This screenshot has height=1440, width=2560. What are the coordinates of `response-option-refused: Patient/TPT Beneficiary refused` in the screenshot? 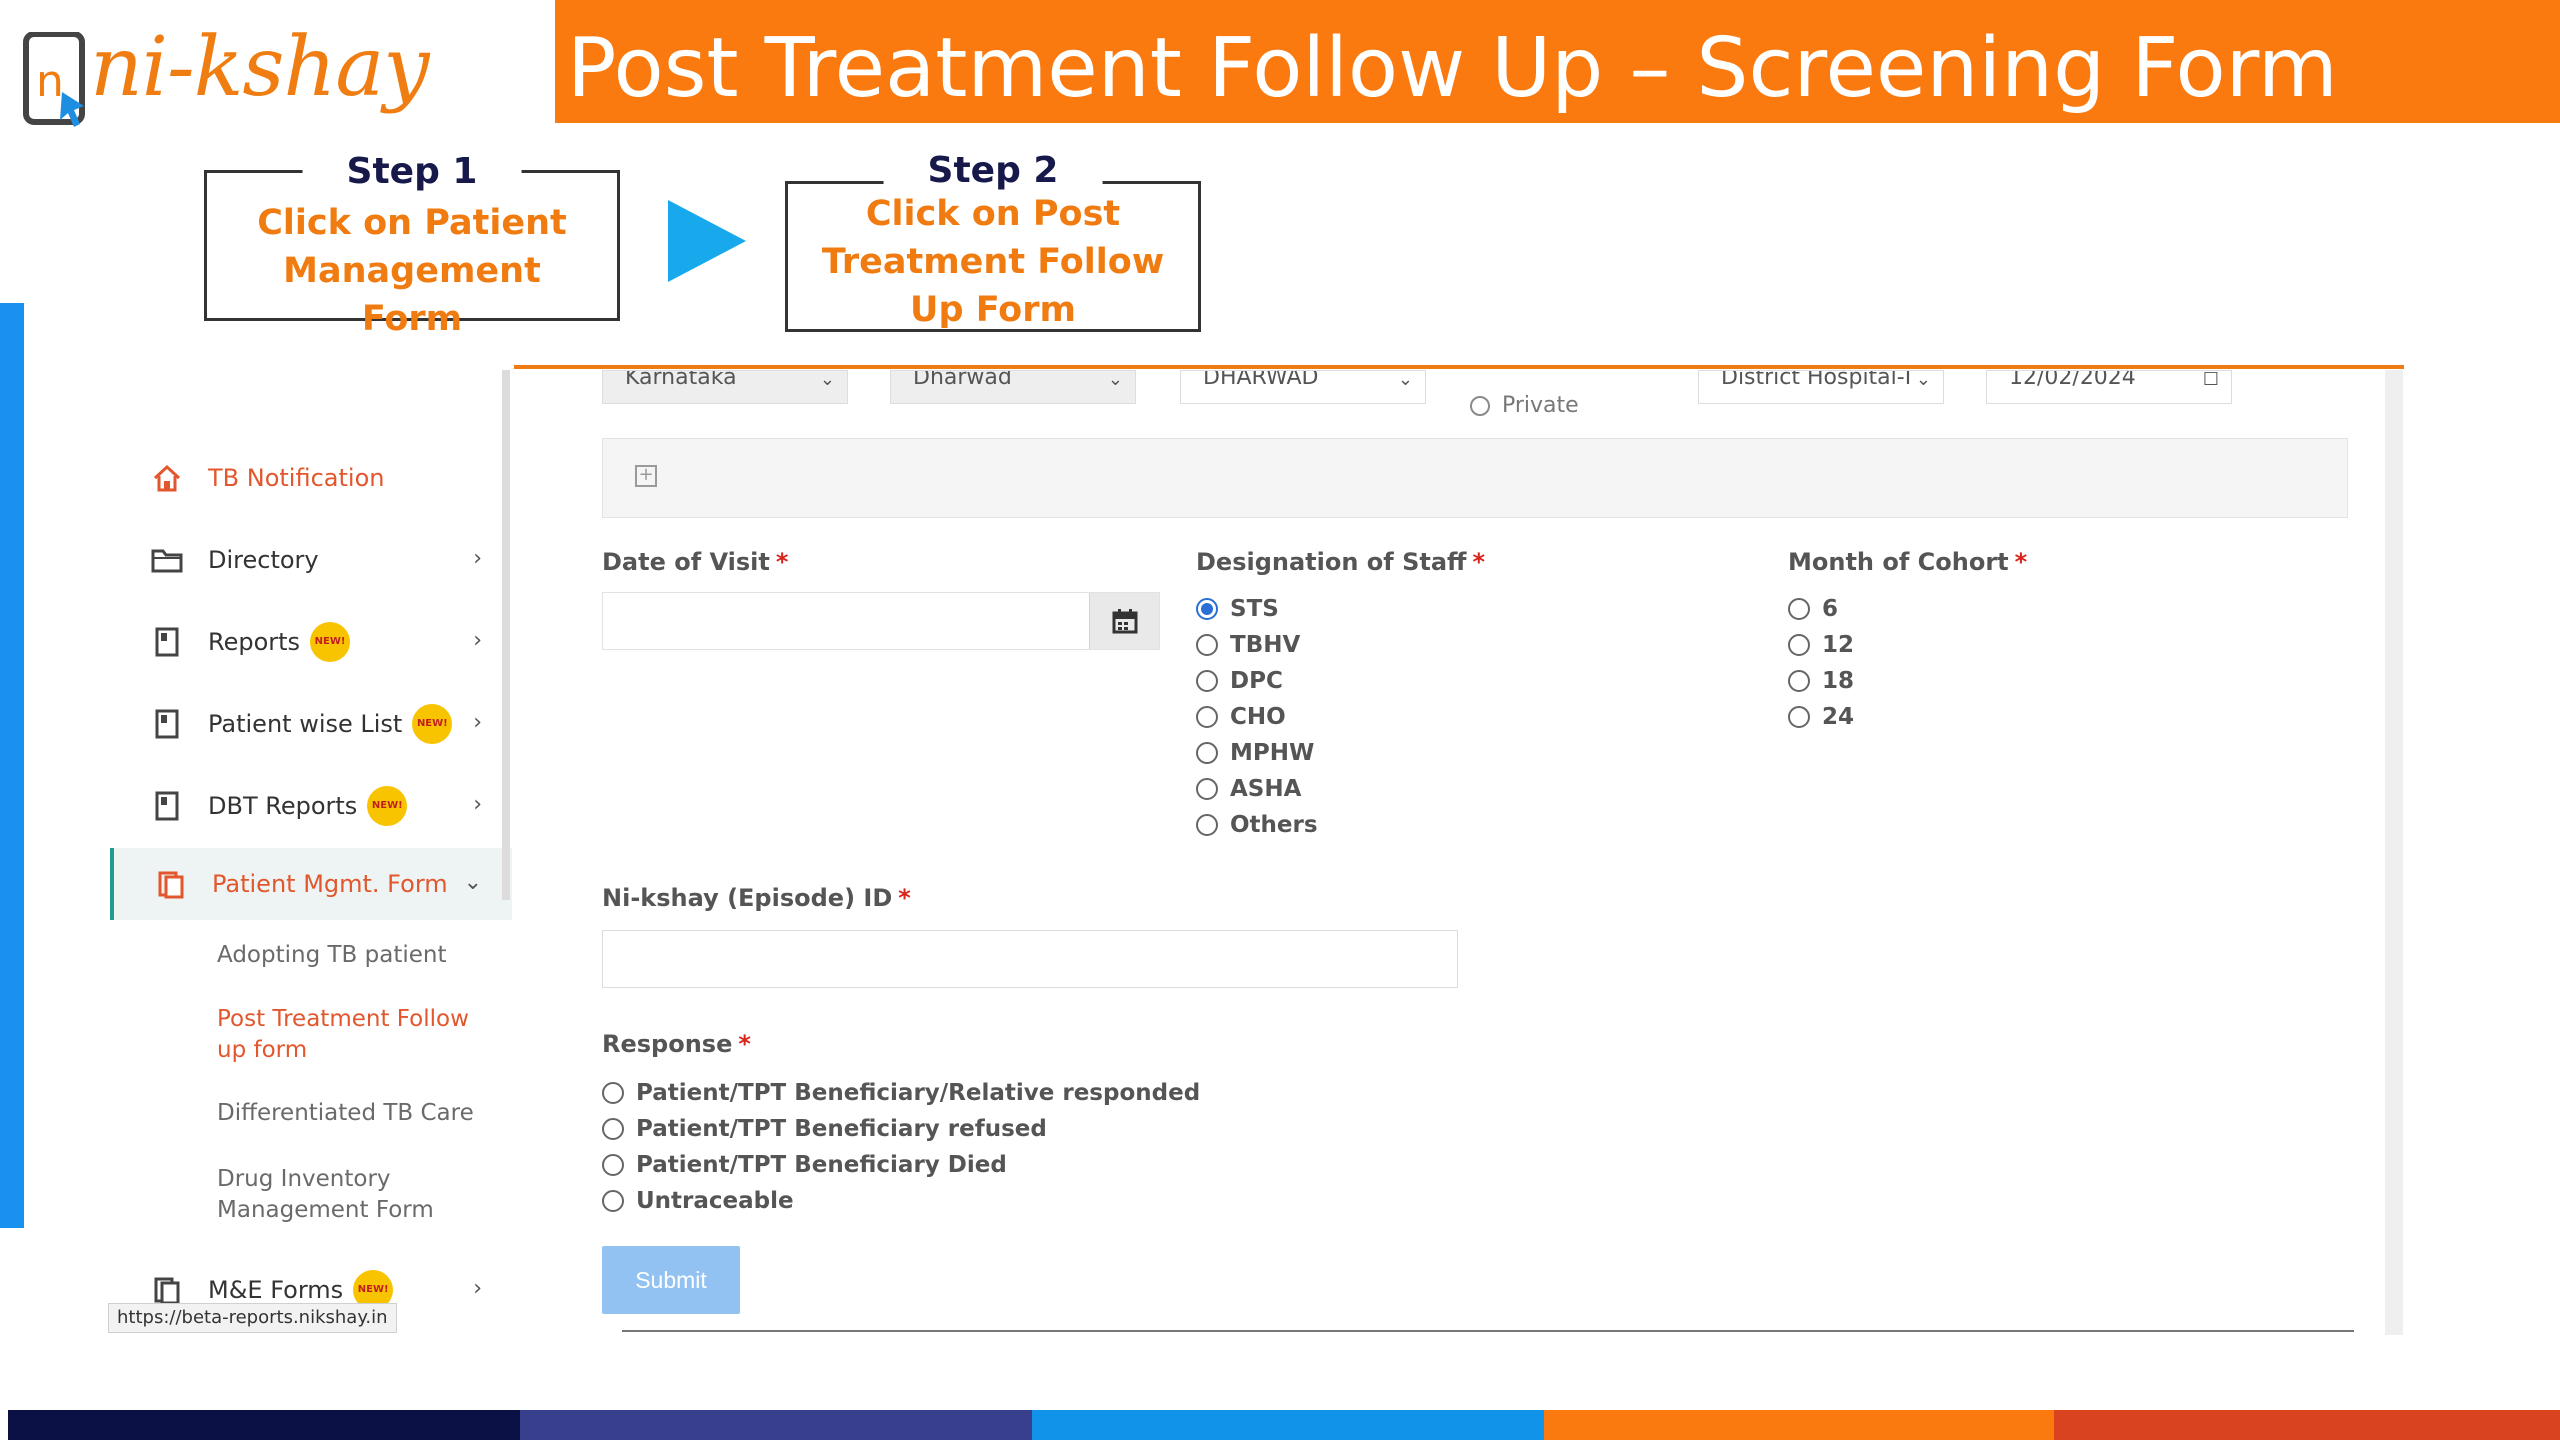 It's located at (824, 1129).